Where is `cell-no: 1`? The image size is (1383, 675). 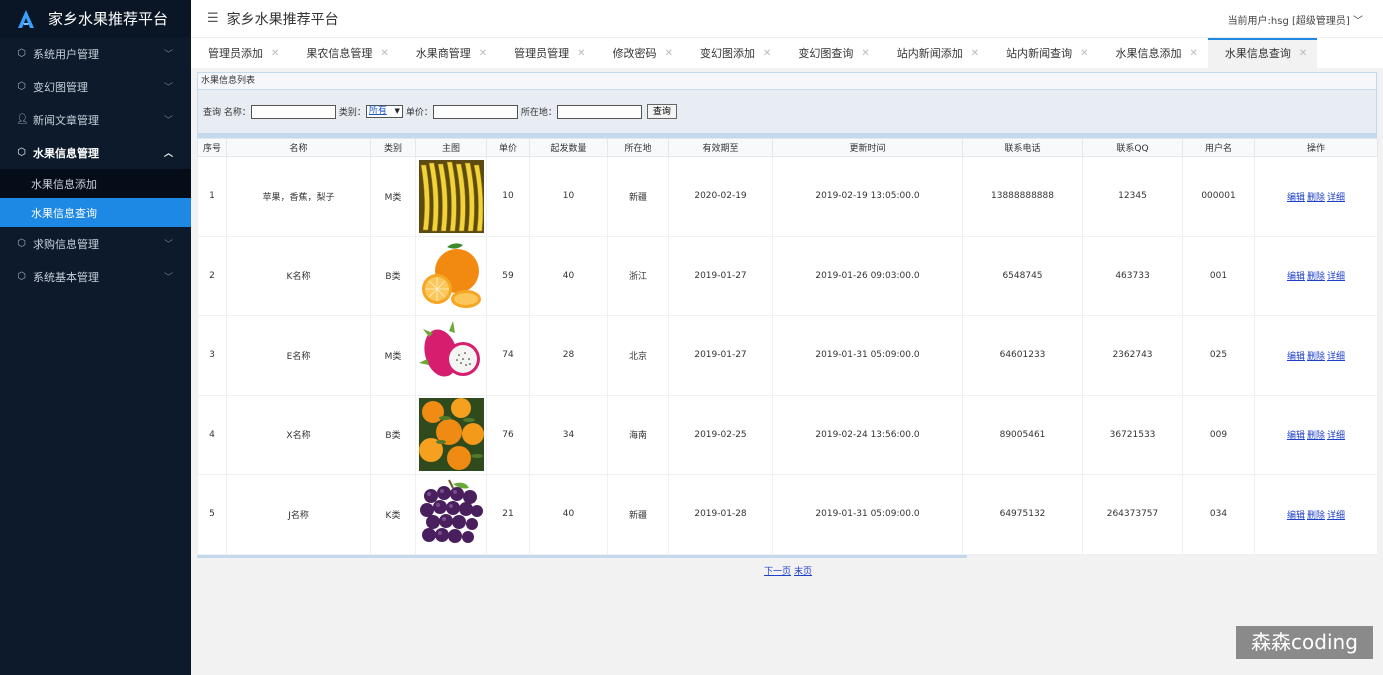
cell-no: 1 is located at coordinates (212, 196).